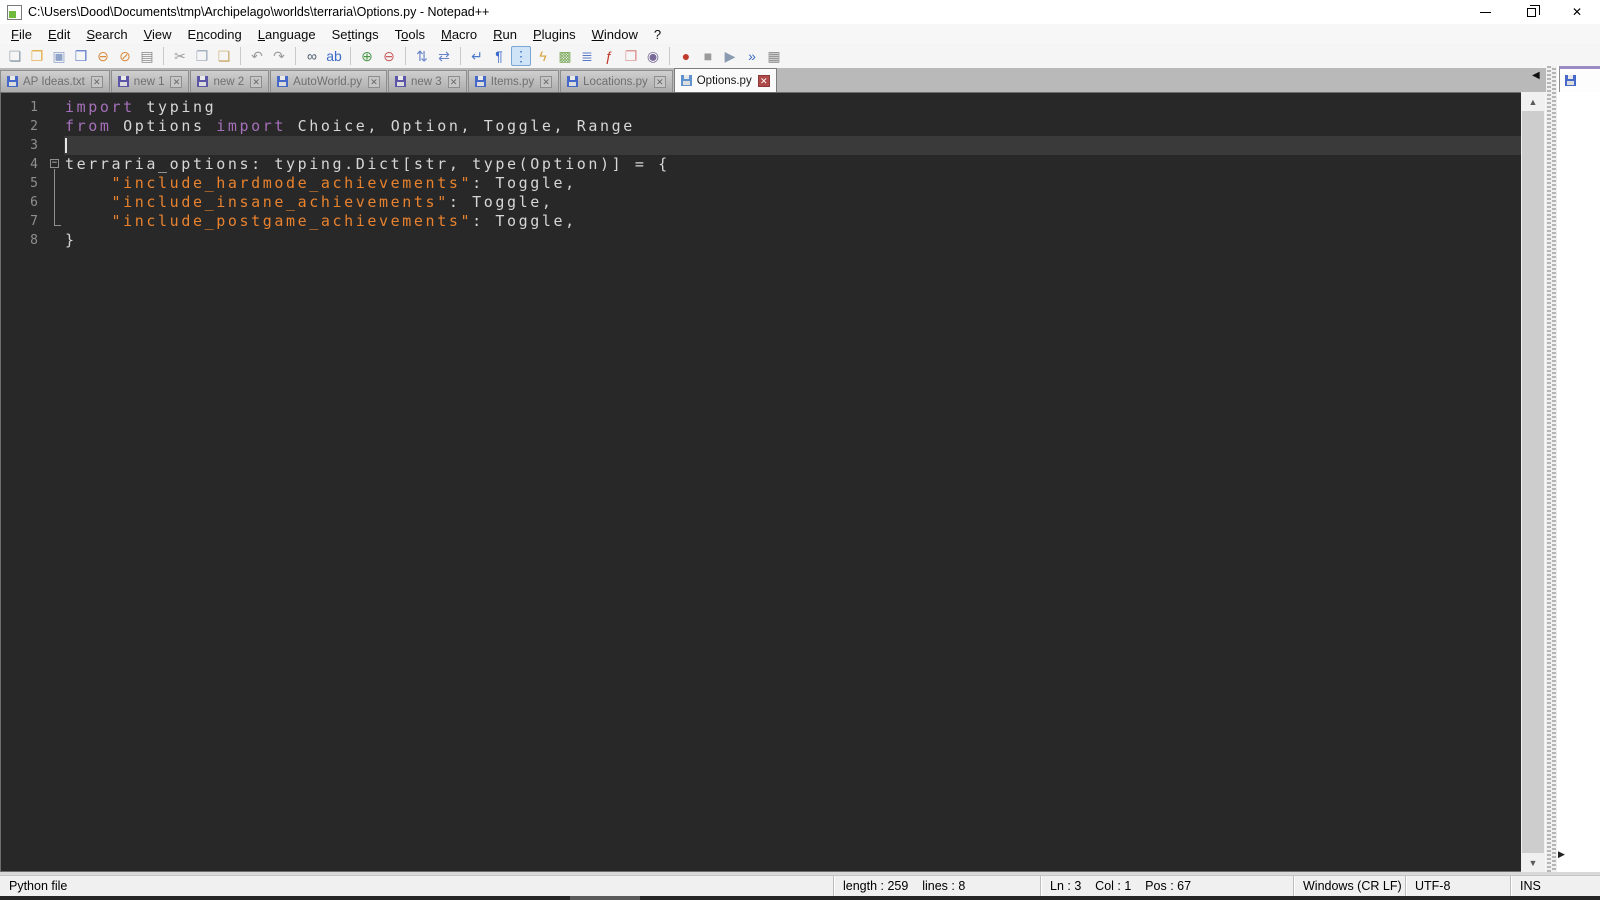 The image size is (1600, 900). I want to click on second-view-tab, so click(1579, 79).